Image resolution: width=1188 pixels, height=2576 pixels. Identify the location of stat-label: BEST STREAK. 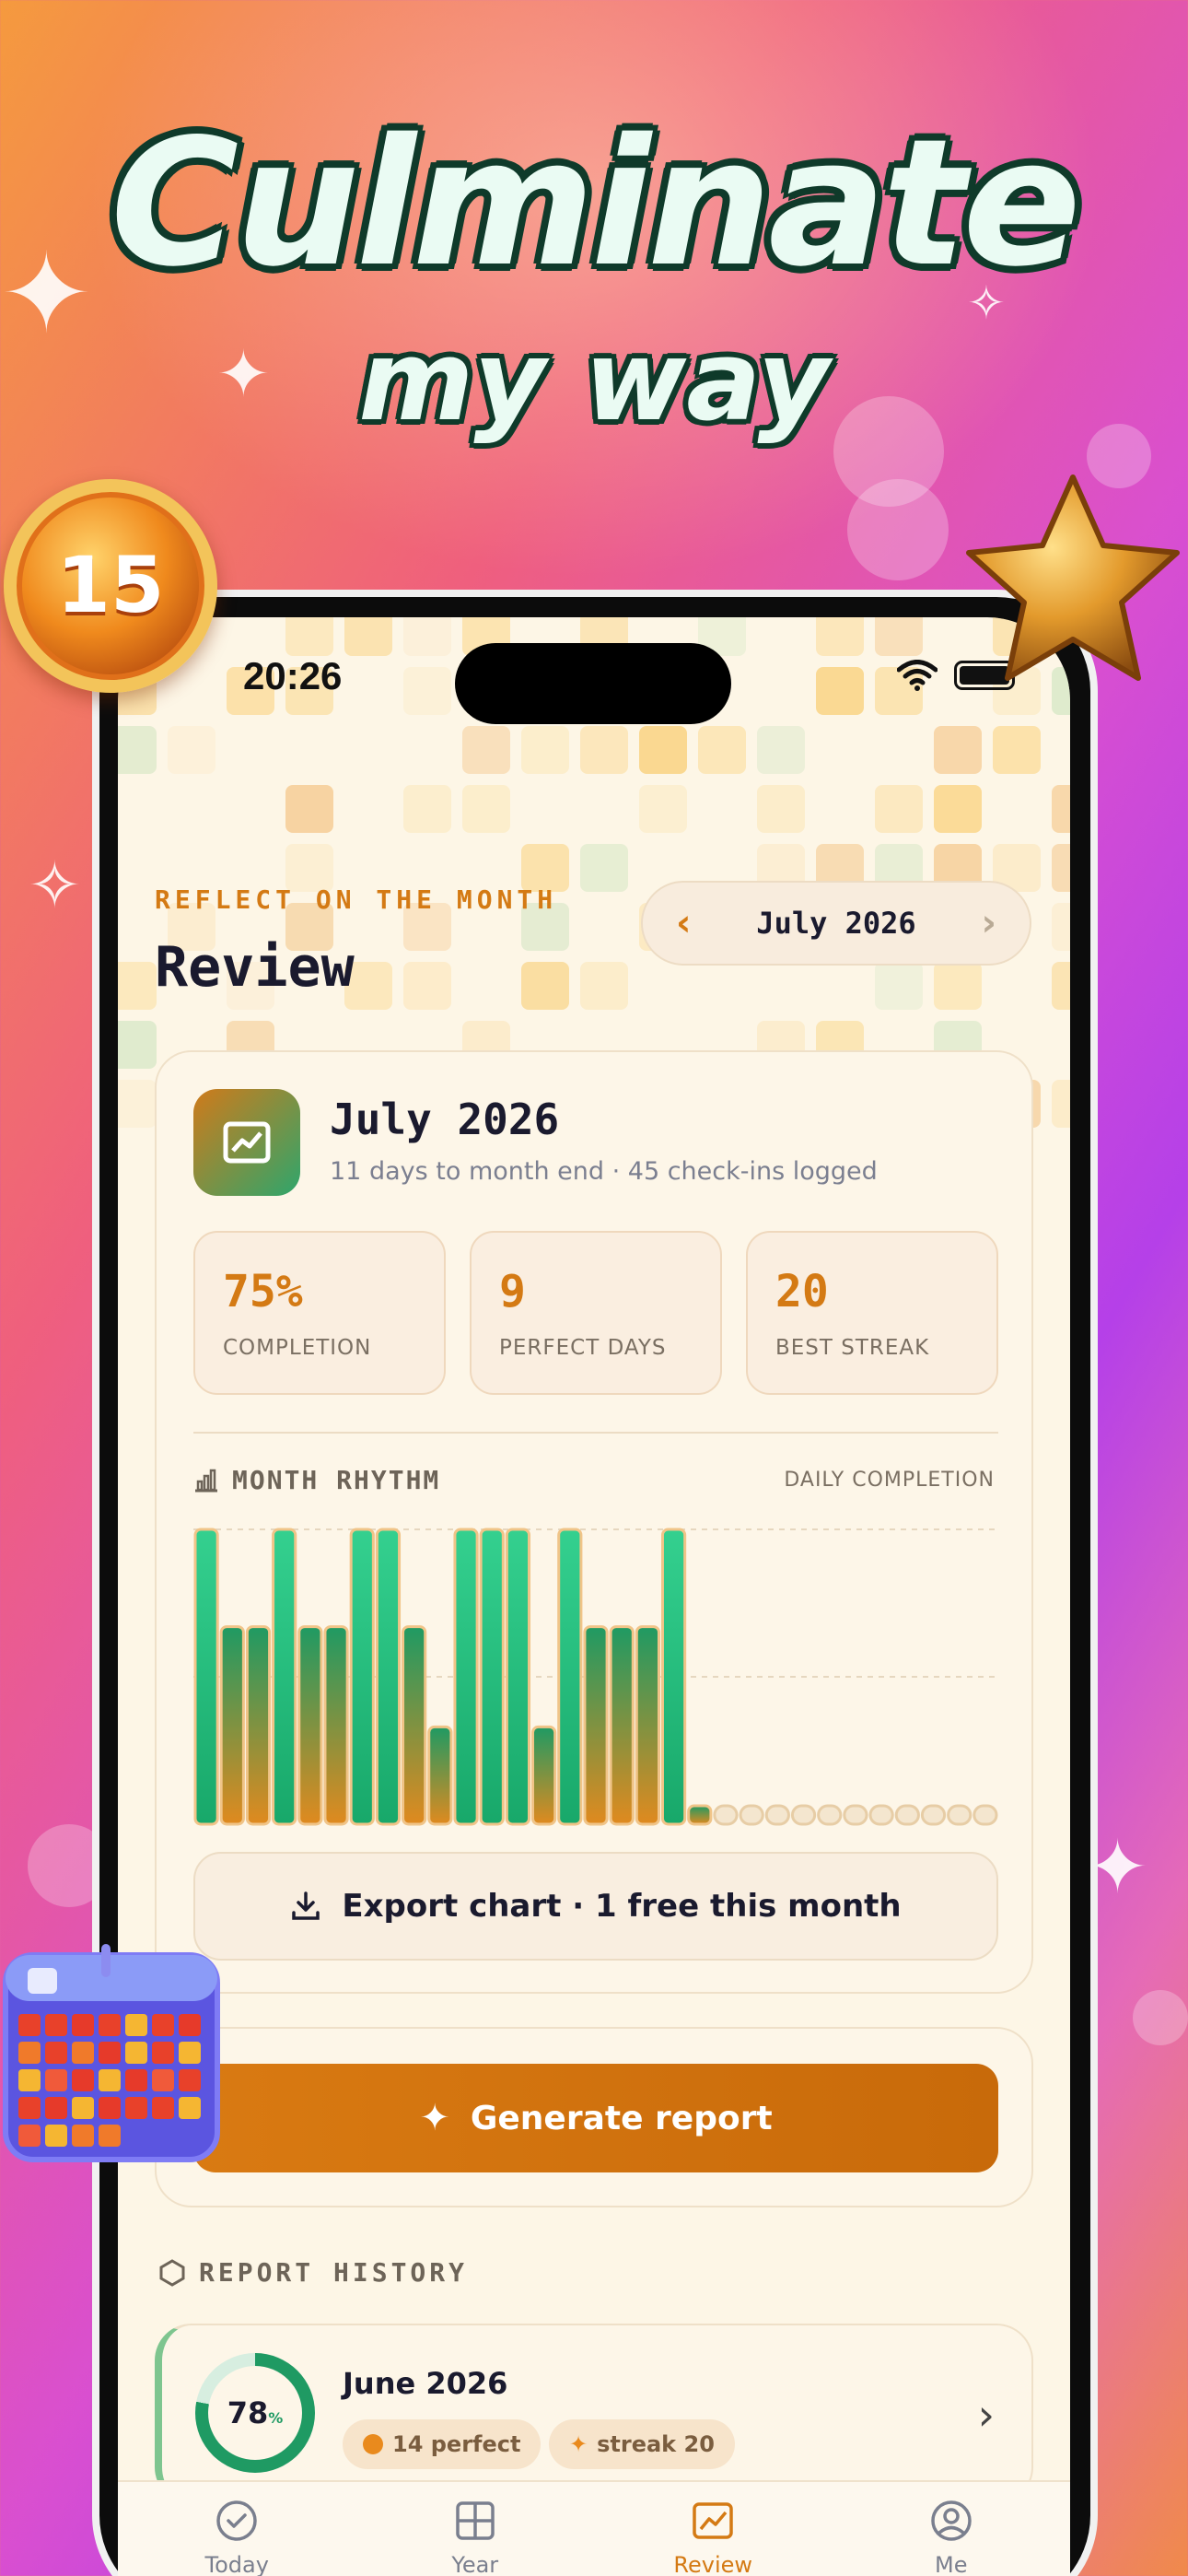
(852, 1348).